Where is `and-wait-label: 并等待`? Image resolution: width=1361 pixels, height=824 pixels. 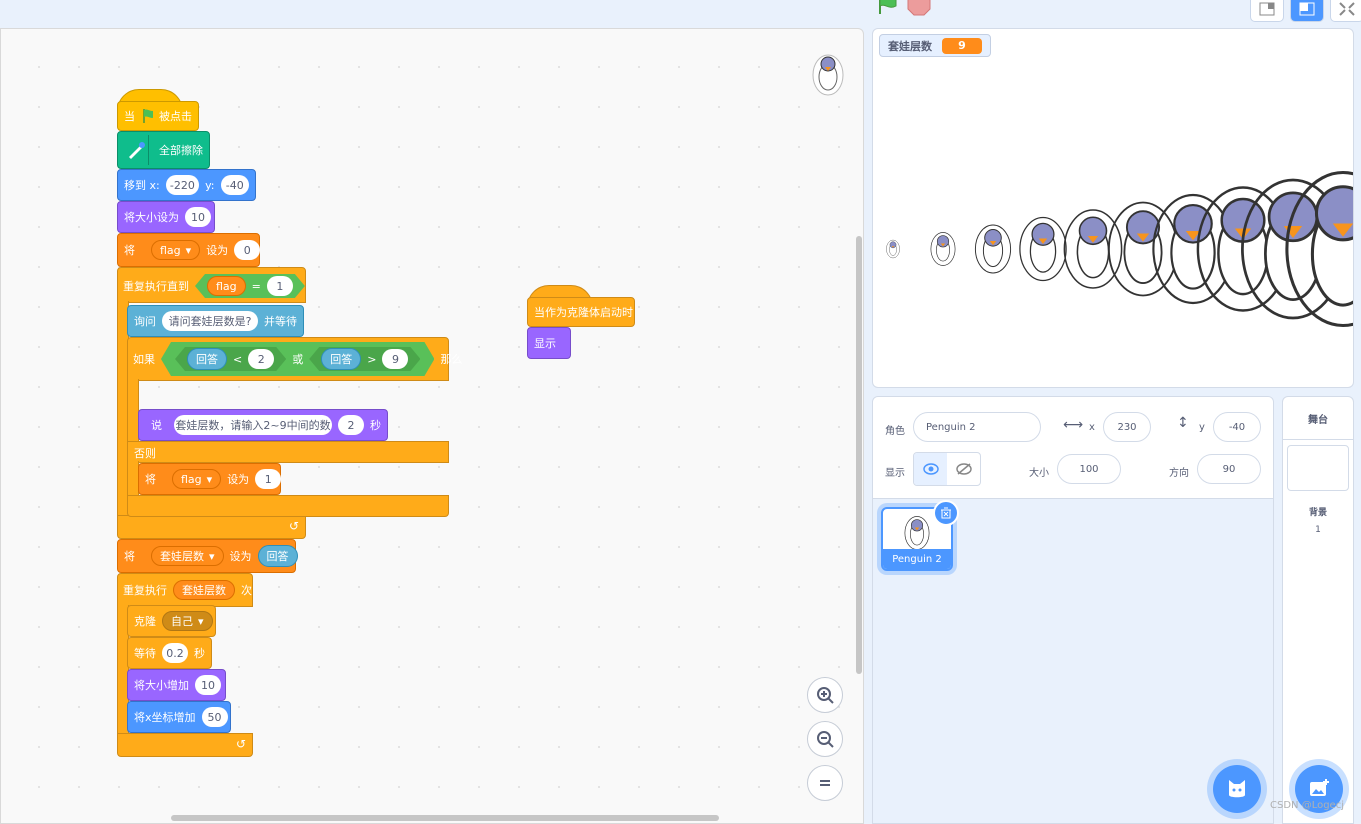 and-wait-label: 并等待 is located at coordinates (280, 321).